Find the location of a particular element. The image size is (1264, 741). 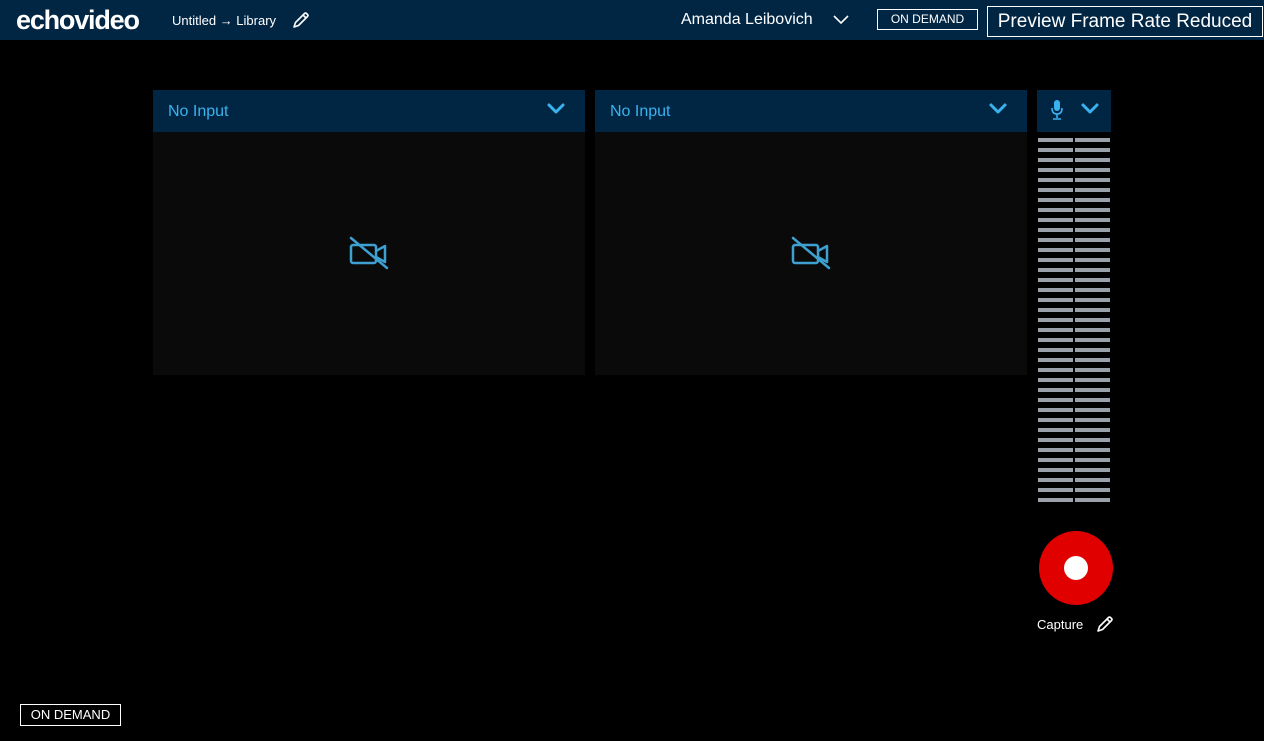

echovideo-logo: echovideo is located at coordinates (78, 20).